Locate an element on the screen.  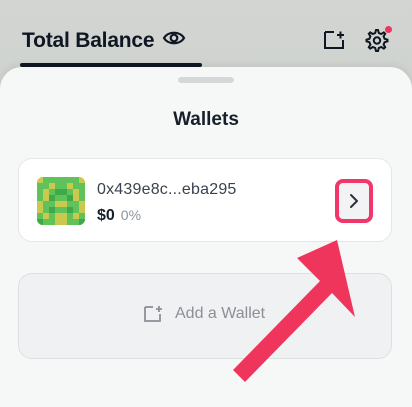
add-wallet-content: Add a Wallet is located at coordinates (204, 314).